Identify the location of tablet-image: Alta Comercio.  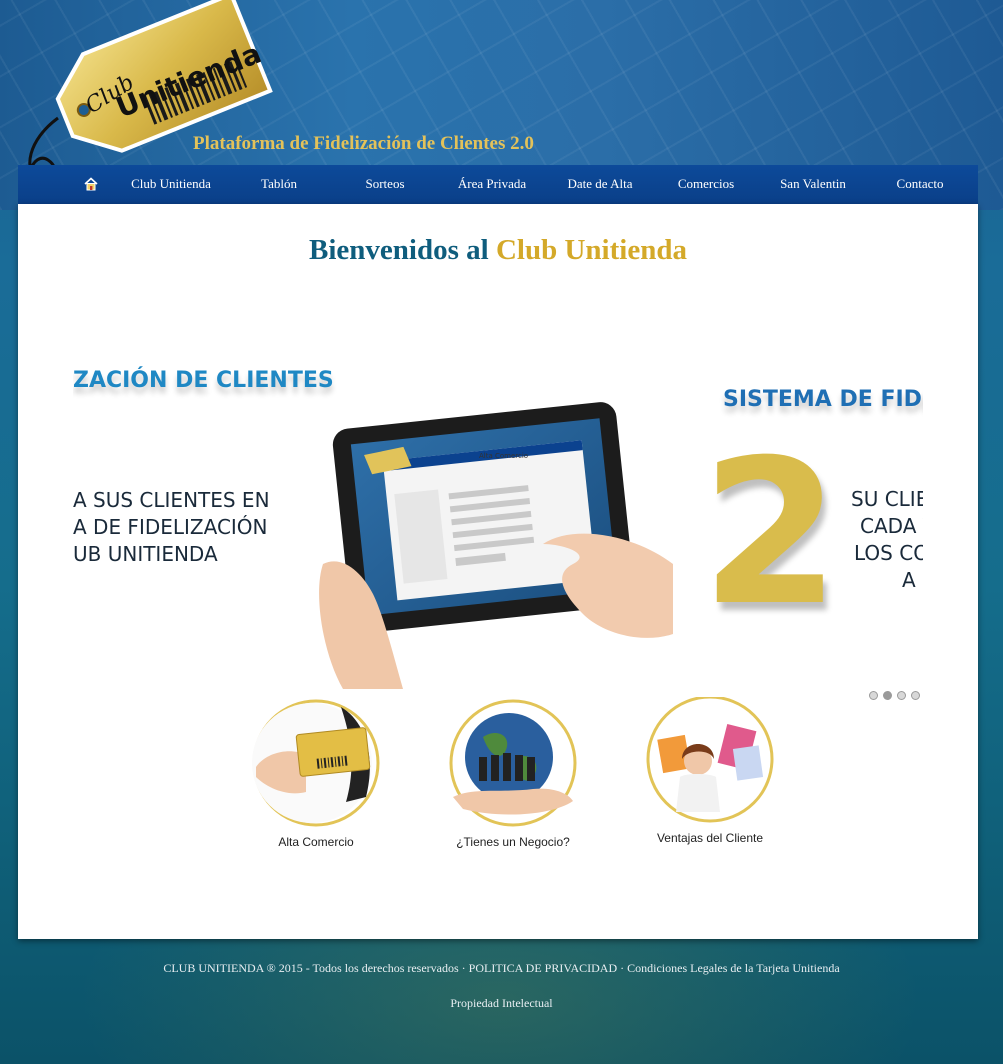
(488, 541).